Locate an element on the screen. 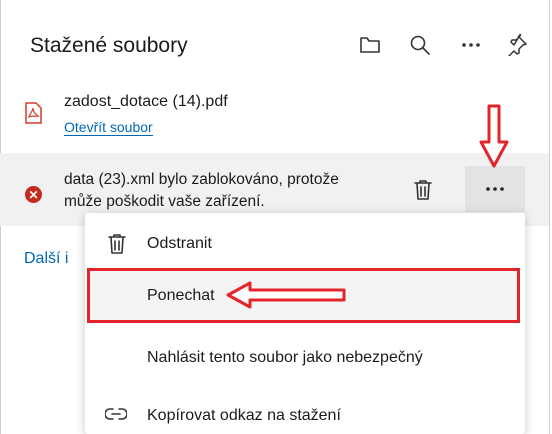 The width and height of the screenshot is (552, 434). folder-icon is located at coordinates (370, 45).